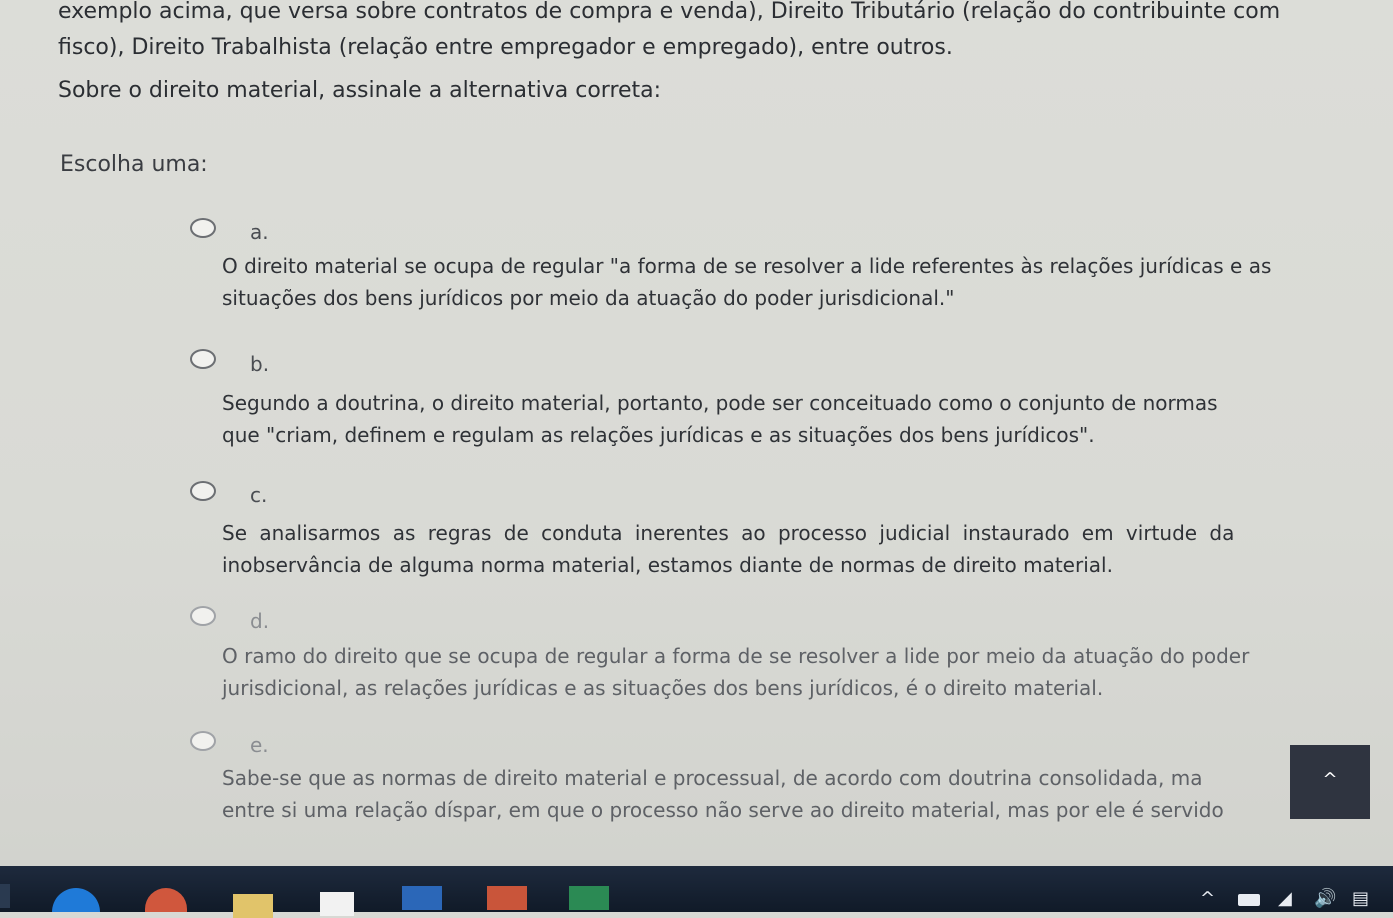 The width and height of the screenshot is (1393, 918). I want to click on volume-icon: 🔊, so click(1325, 899).